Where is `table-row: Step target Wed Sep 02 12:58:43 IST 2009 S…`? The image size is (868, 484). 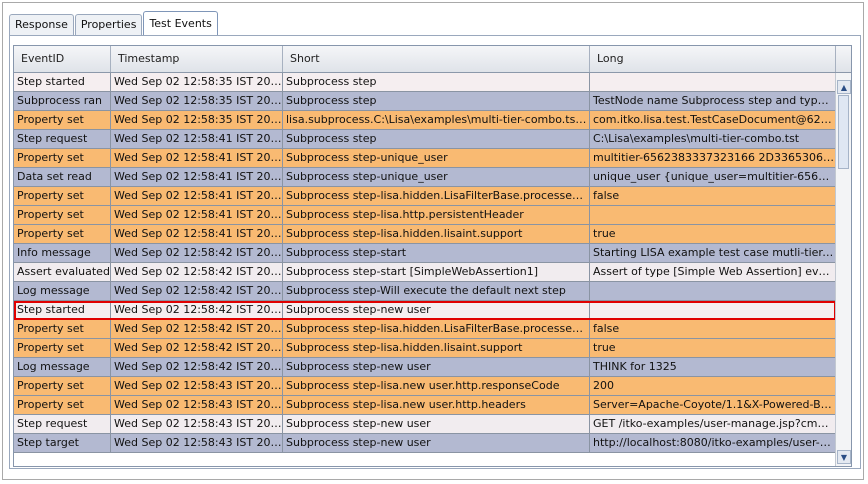
table-row: Step target Wed Sep 02 12:58:43 IST 2009 S… is located at coordinates (425, 443).